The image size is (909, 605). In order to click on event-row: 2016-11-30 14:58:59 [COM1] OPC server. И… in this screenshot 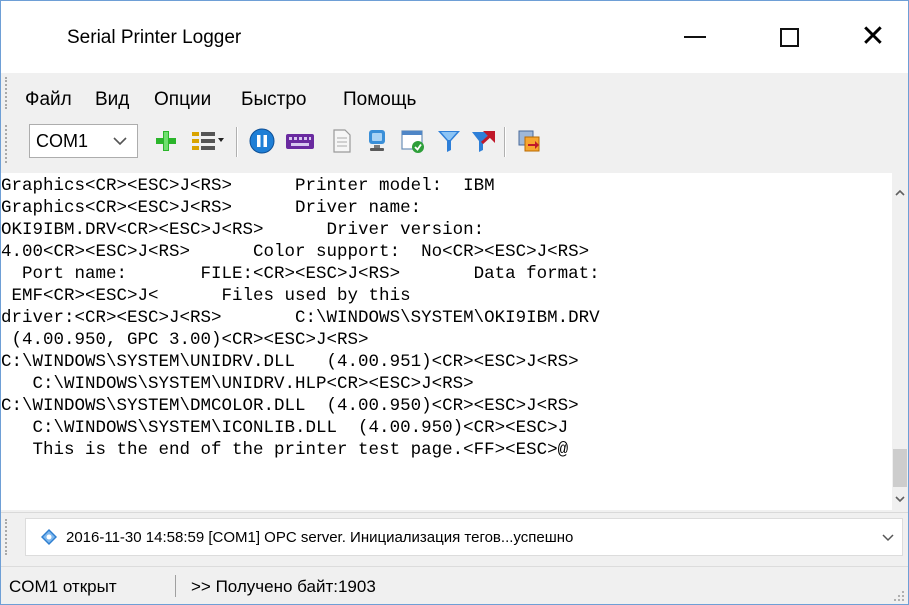, I will do `click(454, 537)`.